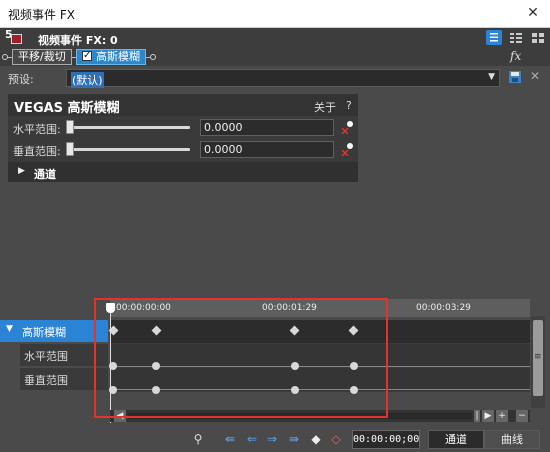  Describe the element at coordinates (5, 57) in the screenshot. I see `chain-start-dot` at that location.